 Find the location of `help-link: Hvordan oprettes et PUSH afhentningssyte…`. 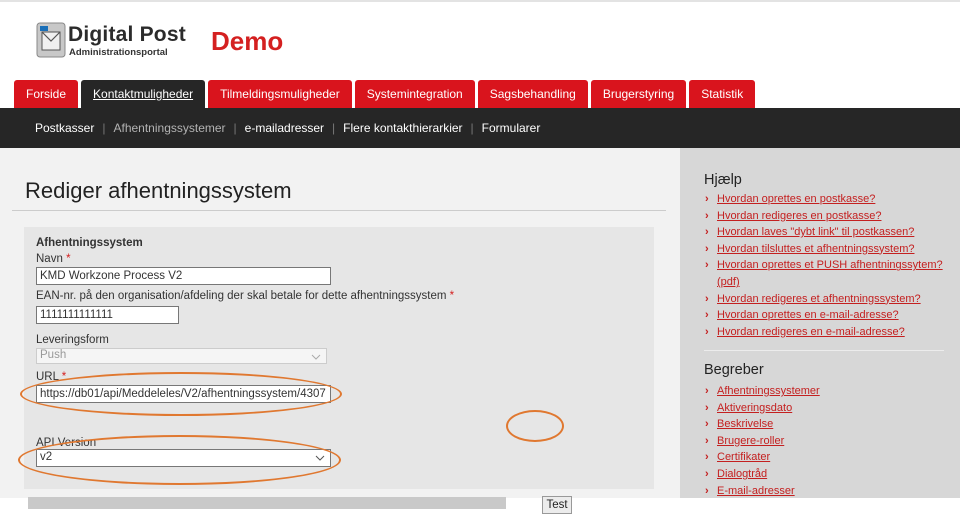

help-link: Hvordan oprettes et PUSH afhentningssyte… is located at coordinates (829, 273).